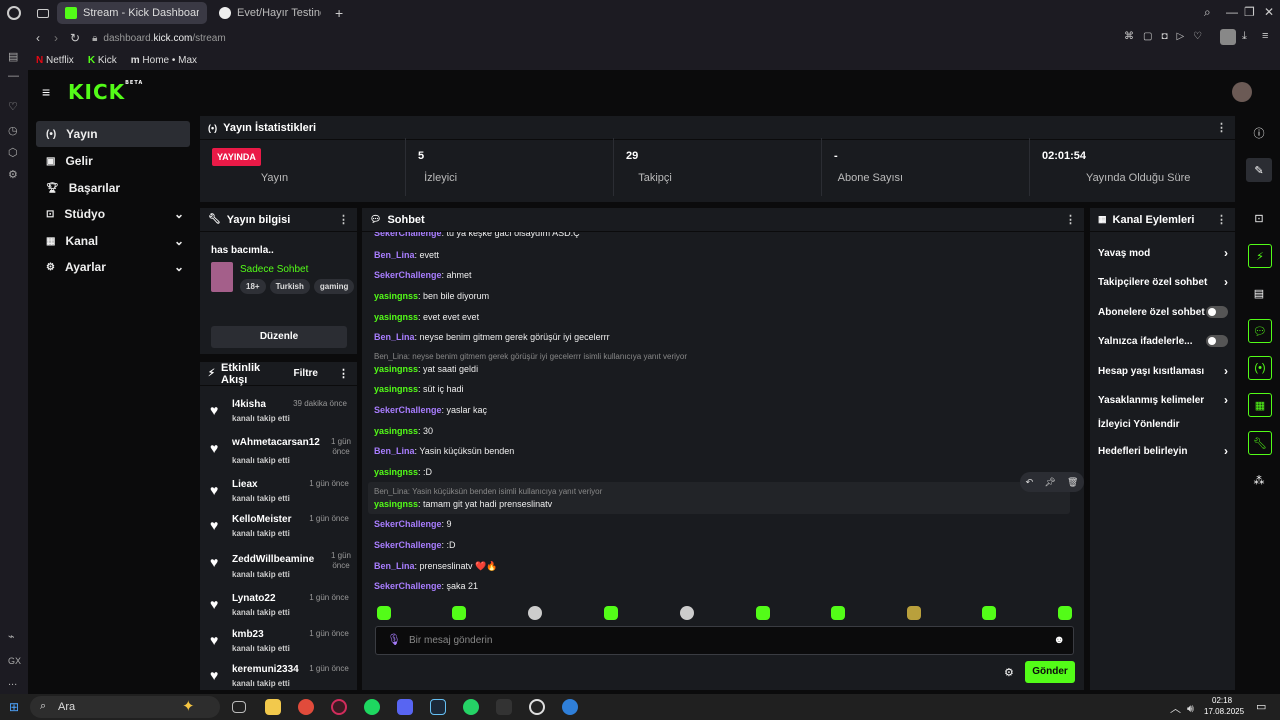 This screenshot has width=1280, height=720. What do you see at coordinates (1217, 312) in the screenshot?
I see `subscribers-only-toggle` at bounding box center [1217, 312].